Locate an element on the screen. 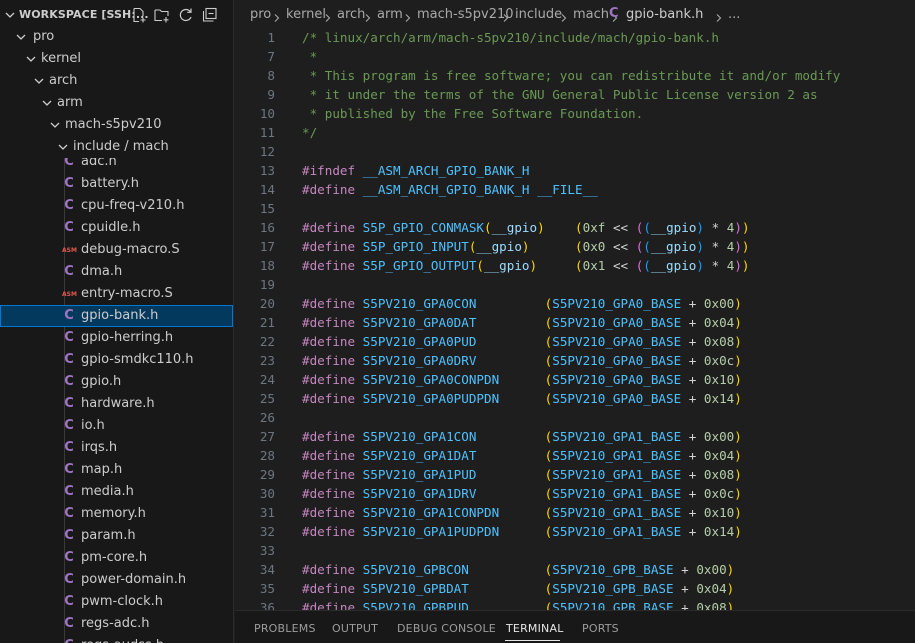 The image size is (915, 643). line-number: 24 is located at coordinates (267, 379).